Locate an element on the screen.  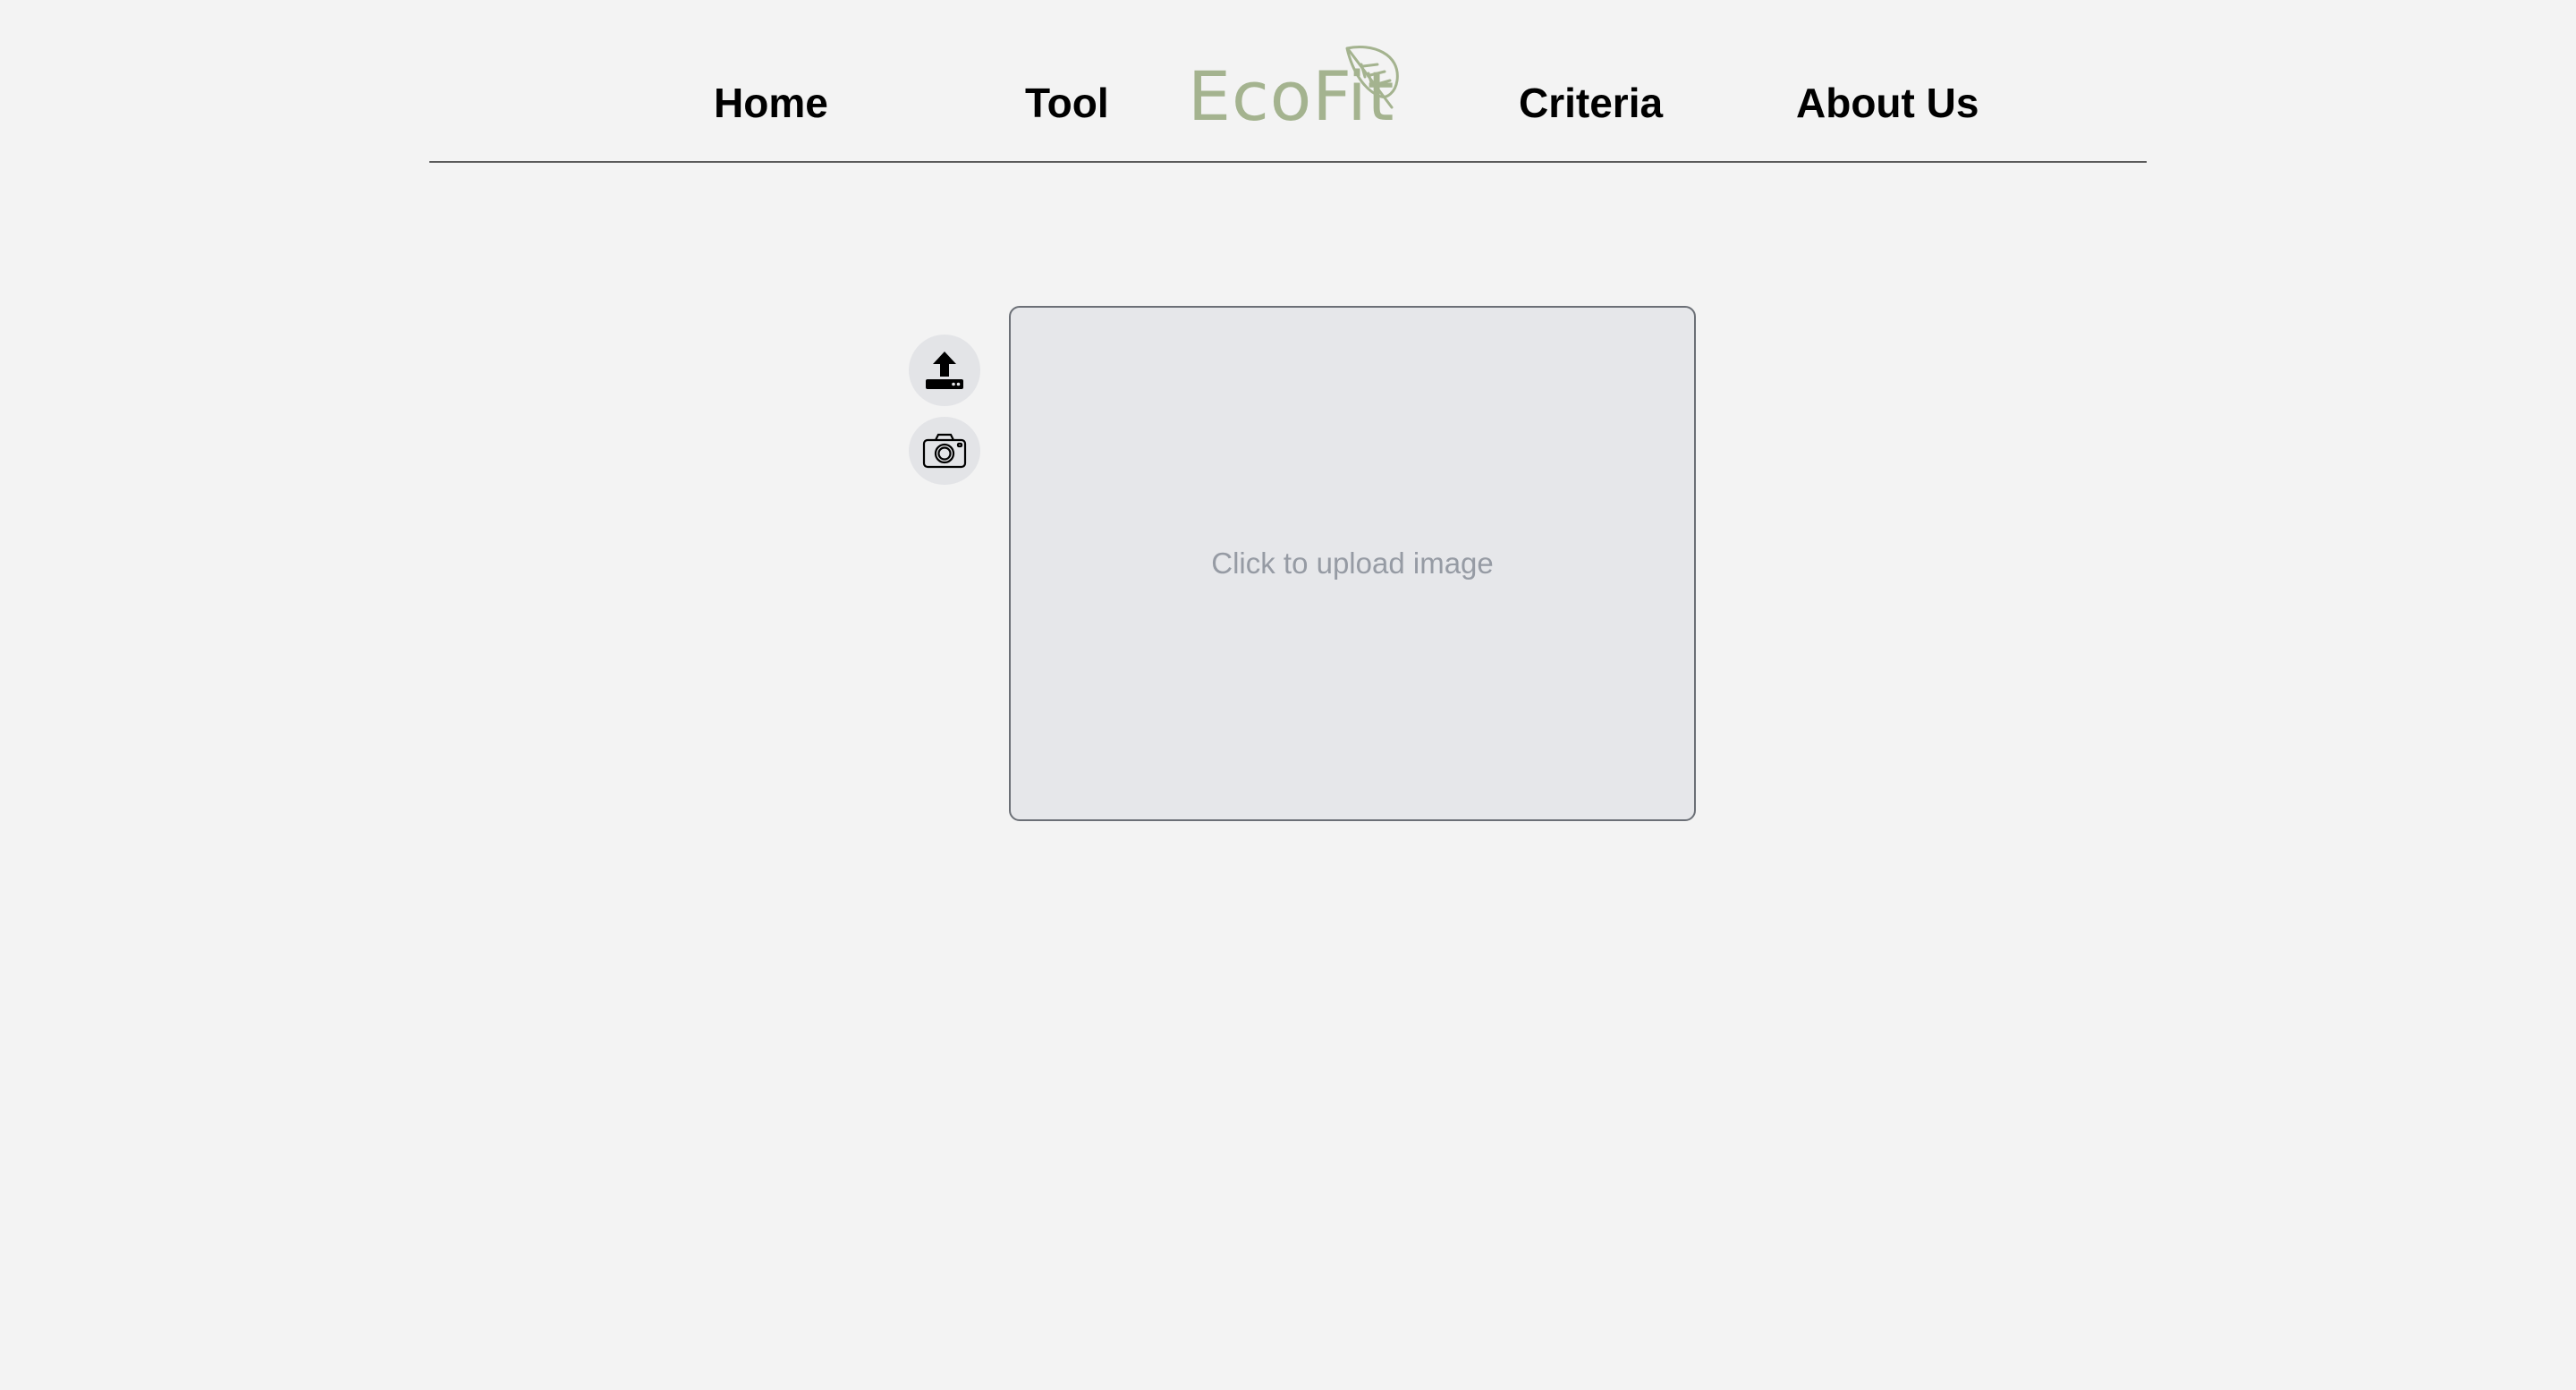
upload-prompt: Click to upload image is located at coordinates (1352, 563).